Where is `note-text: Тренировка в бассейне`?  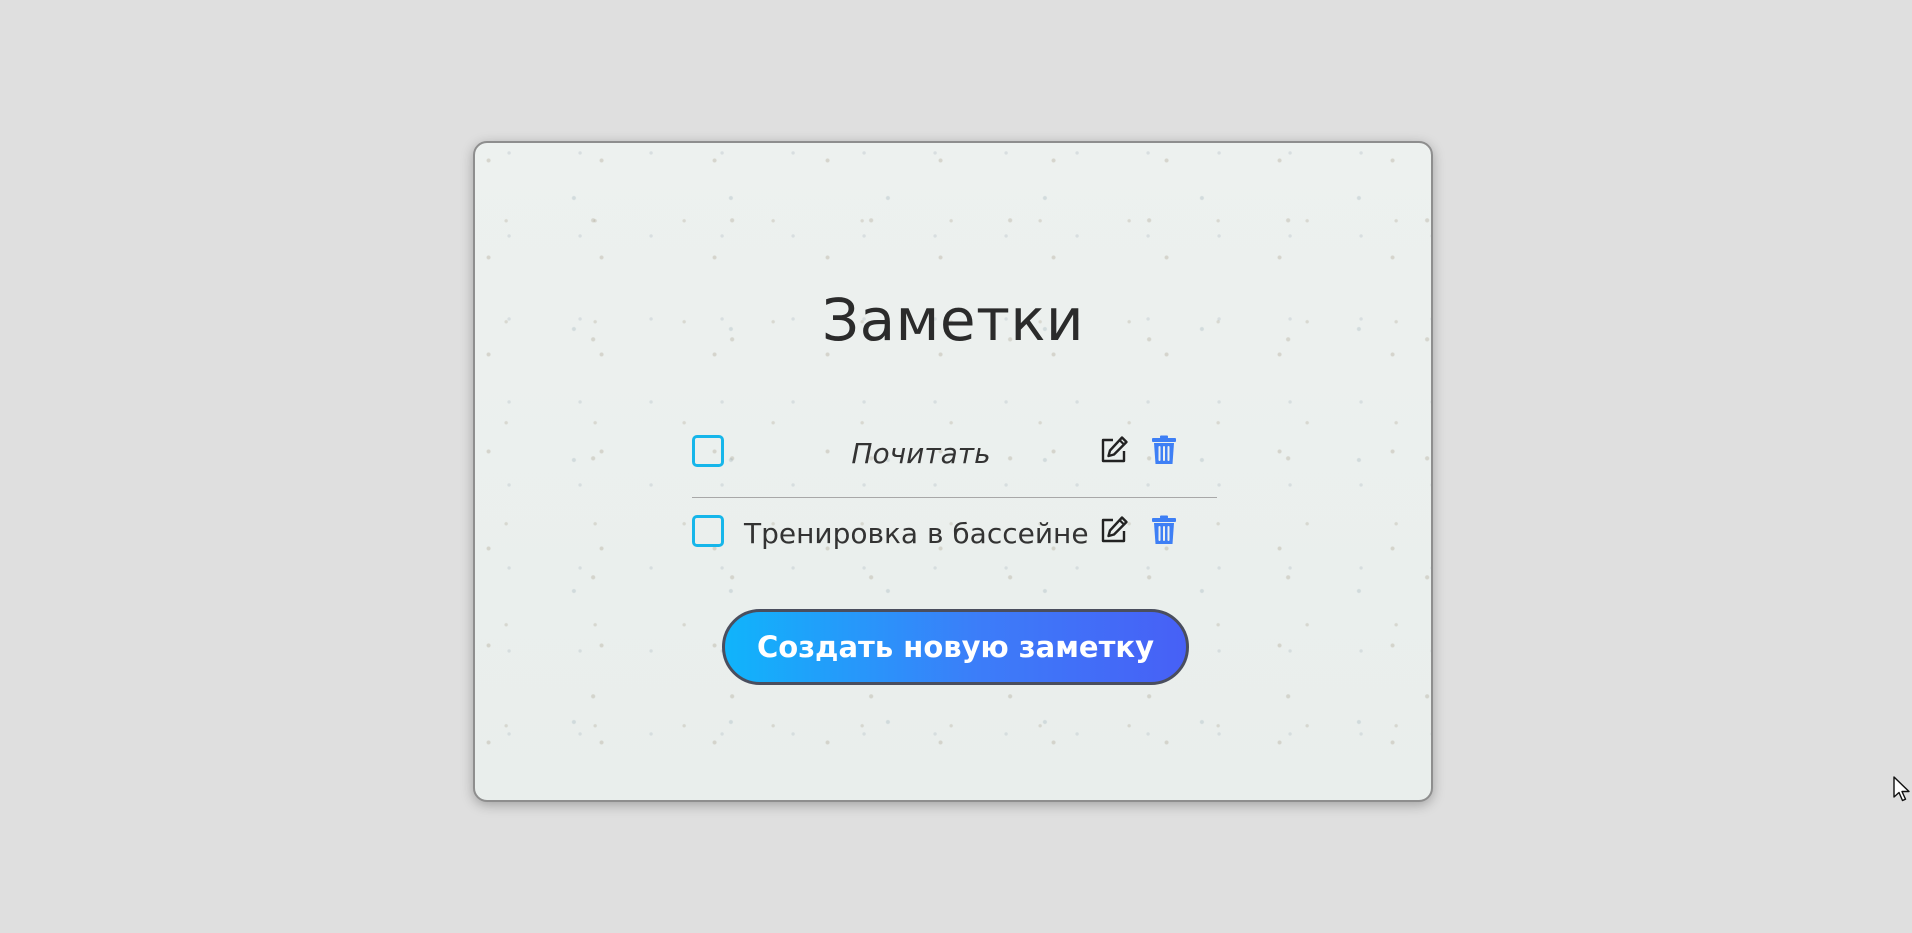
note-text: Тренировка в бассейне is located at coordinates (916, 533).